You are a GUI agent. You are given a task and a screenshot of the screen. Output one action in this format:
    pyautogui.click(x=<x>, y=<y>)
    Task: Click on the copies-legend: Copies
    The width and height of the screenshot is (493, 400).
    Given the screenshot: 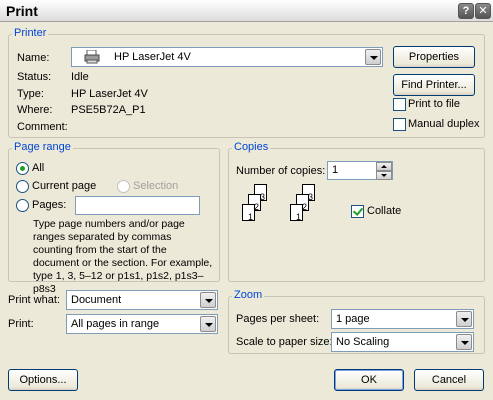 What is the action you would take?
    pyautogui.click(x=251, y=147)
    